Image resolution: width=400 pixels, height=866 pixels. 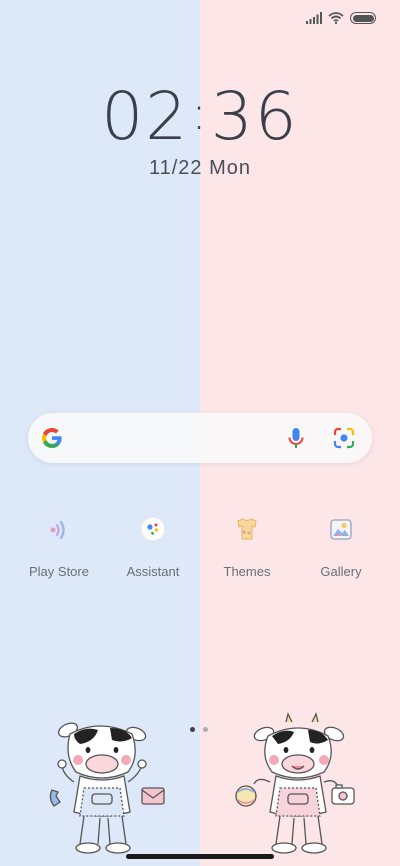 What do you see at coordinates (294, 788) in the screenshot?
I see `cow-illustration-right` at bounding box center [294, 788].